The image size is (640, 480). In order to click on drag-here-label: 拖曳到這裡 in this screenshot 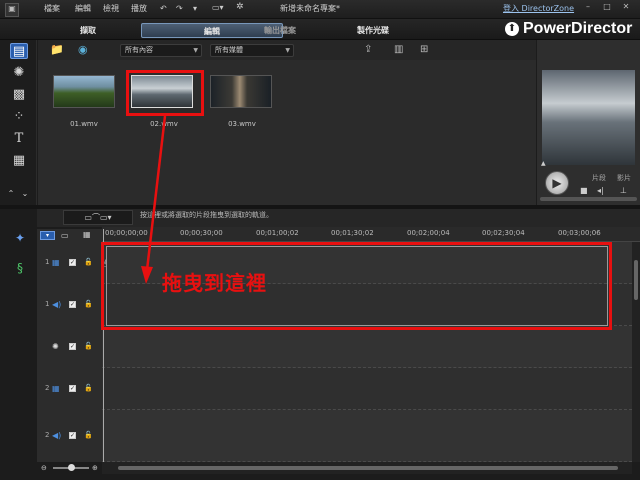, I will do `click(214, 283)`.